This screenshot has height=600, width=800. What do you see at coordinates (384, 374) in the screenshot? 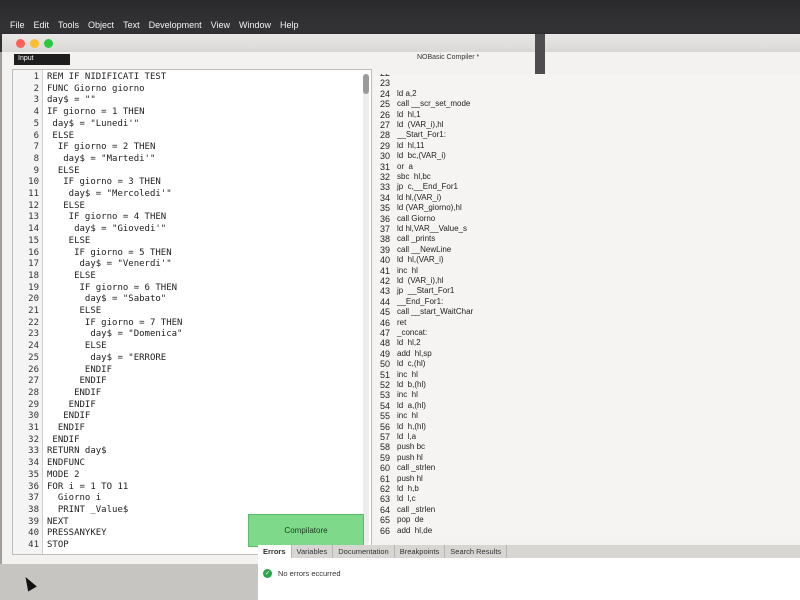
I see `output-line-number: 51` at bounding box center [384, 374].